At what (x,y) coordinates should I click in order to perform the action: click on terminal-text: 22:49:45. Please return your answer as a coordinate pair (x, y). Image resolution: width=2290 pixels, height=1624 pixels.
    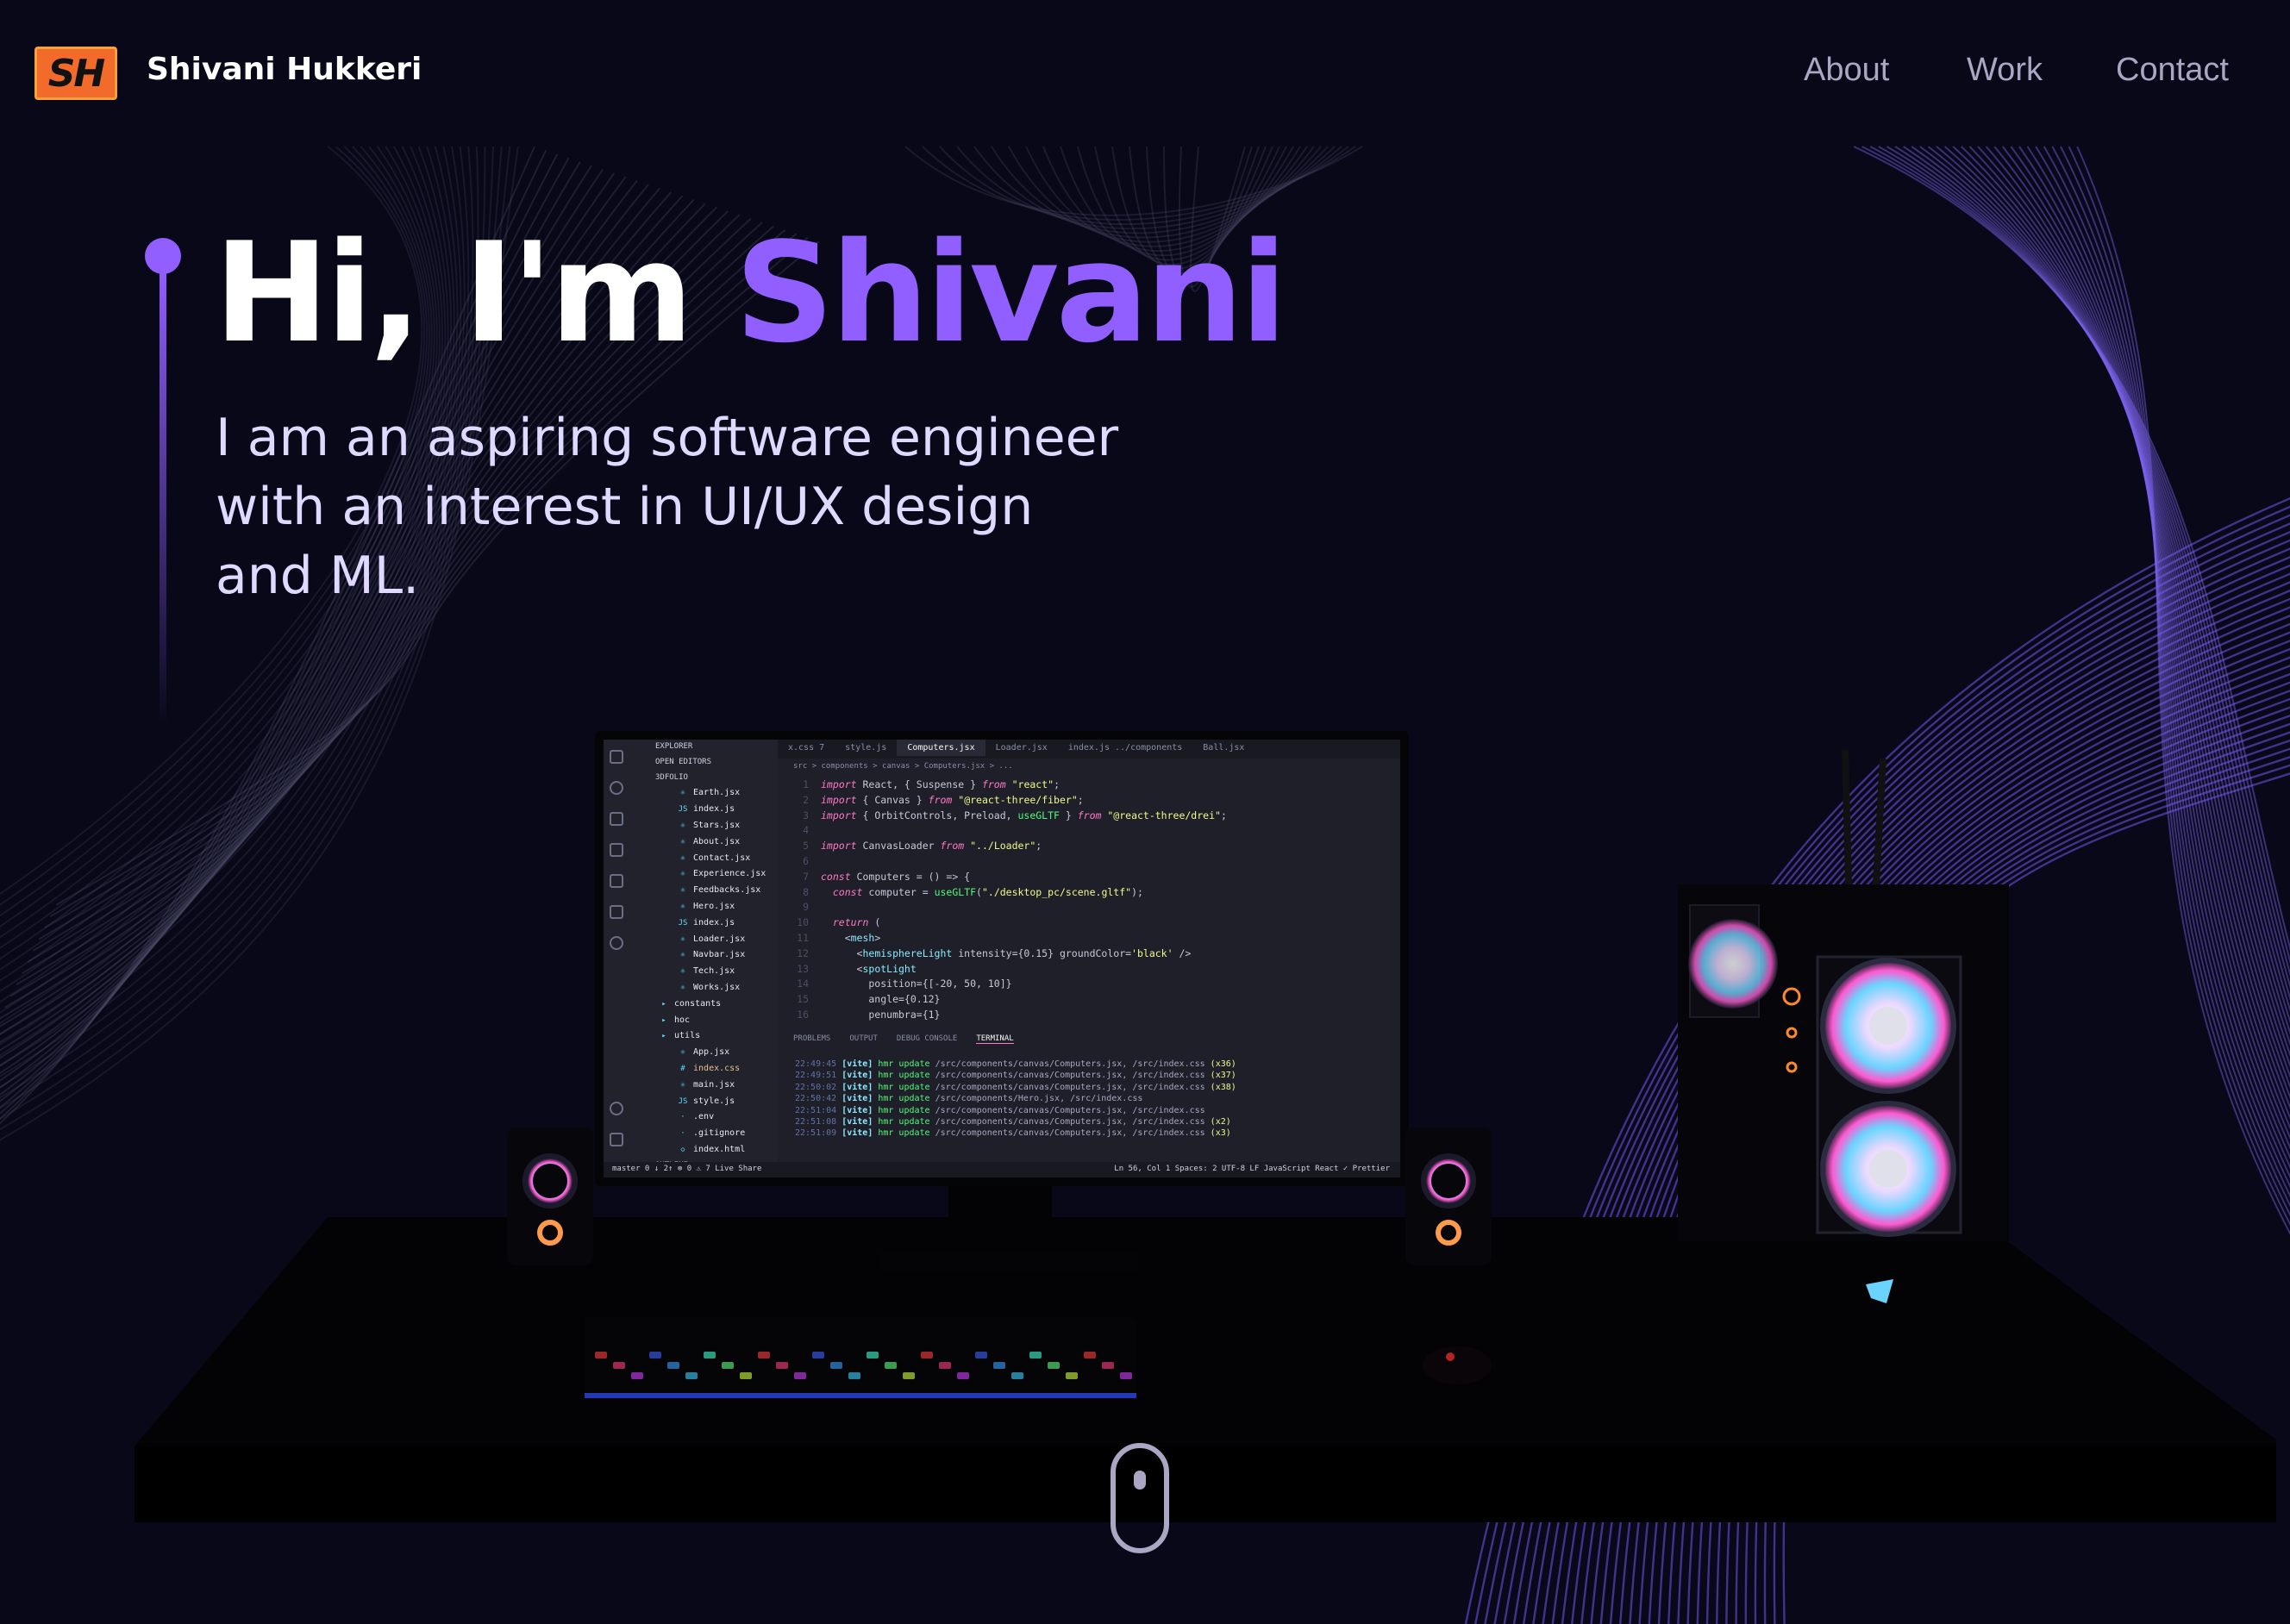
    Looking at the image, I should click on (818, 1064).